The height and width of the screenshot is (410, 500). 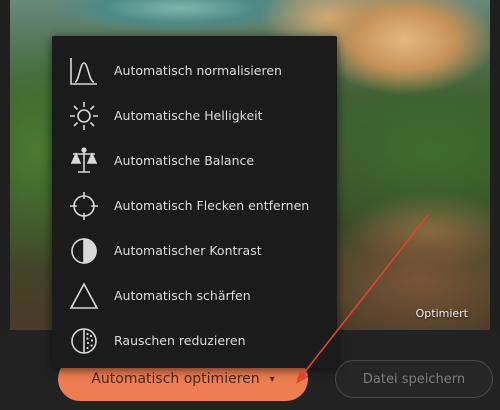 What do you see at coordinates (441, 313) in the screenshot?
I see `optimized-badge: Optimiert` at bounding box center [441, 313].